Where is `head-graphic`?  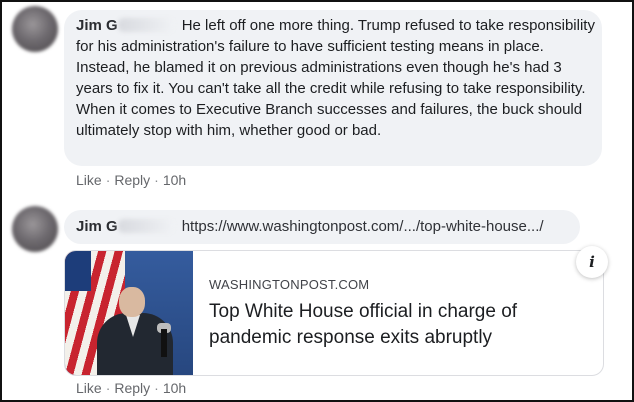 head-graphic is located at coordinates (132, 302).